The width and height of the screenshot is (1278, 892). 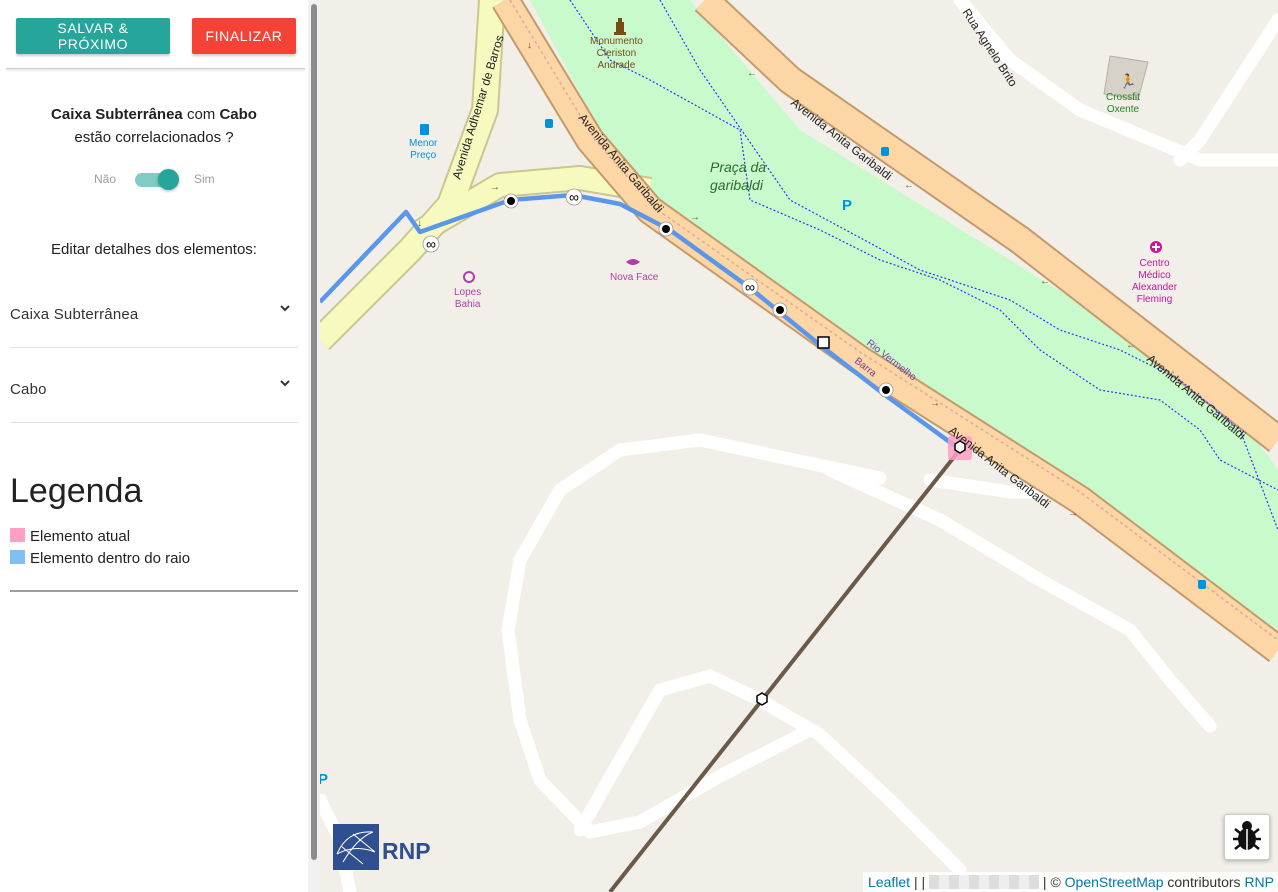 I want to click on accordion-label: Caixa Subterrânea, so click(x=74, y=314).